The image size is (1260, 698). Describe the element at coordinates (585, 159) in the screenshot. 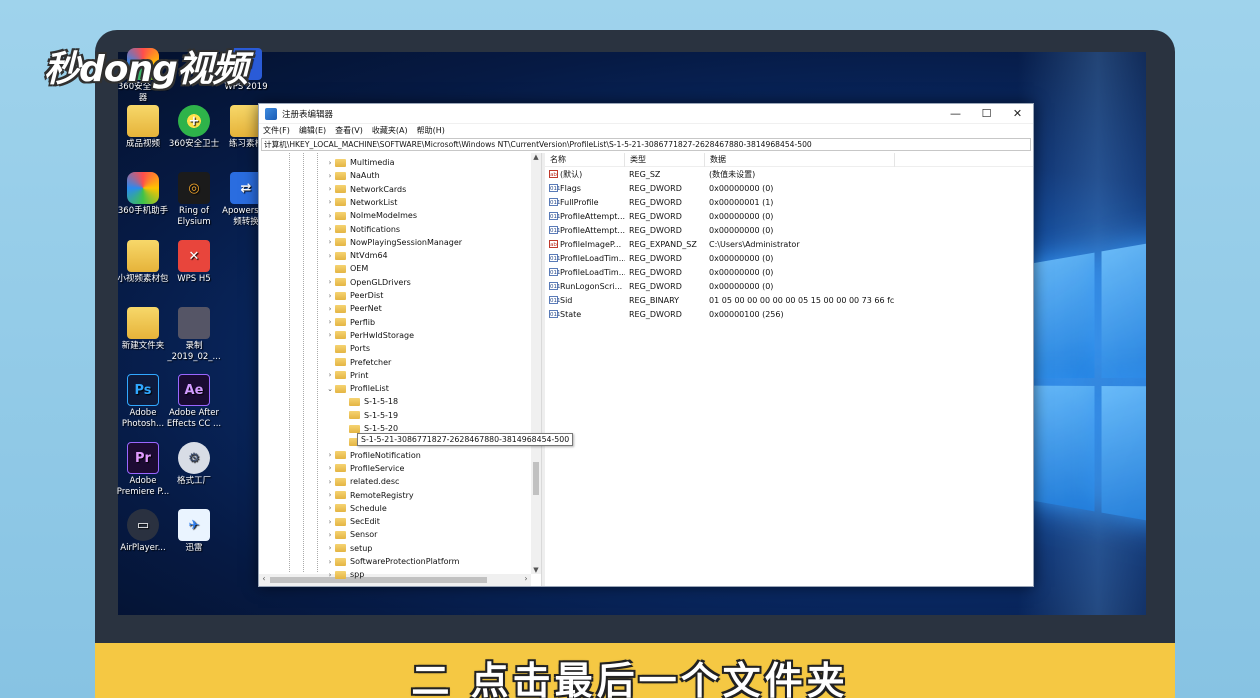

I see `column-name: 名称` at that location.